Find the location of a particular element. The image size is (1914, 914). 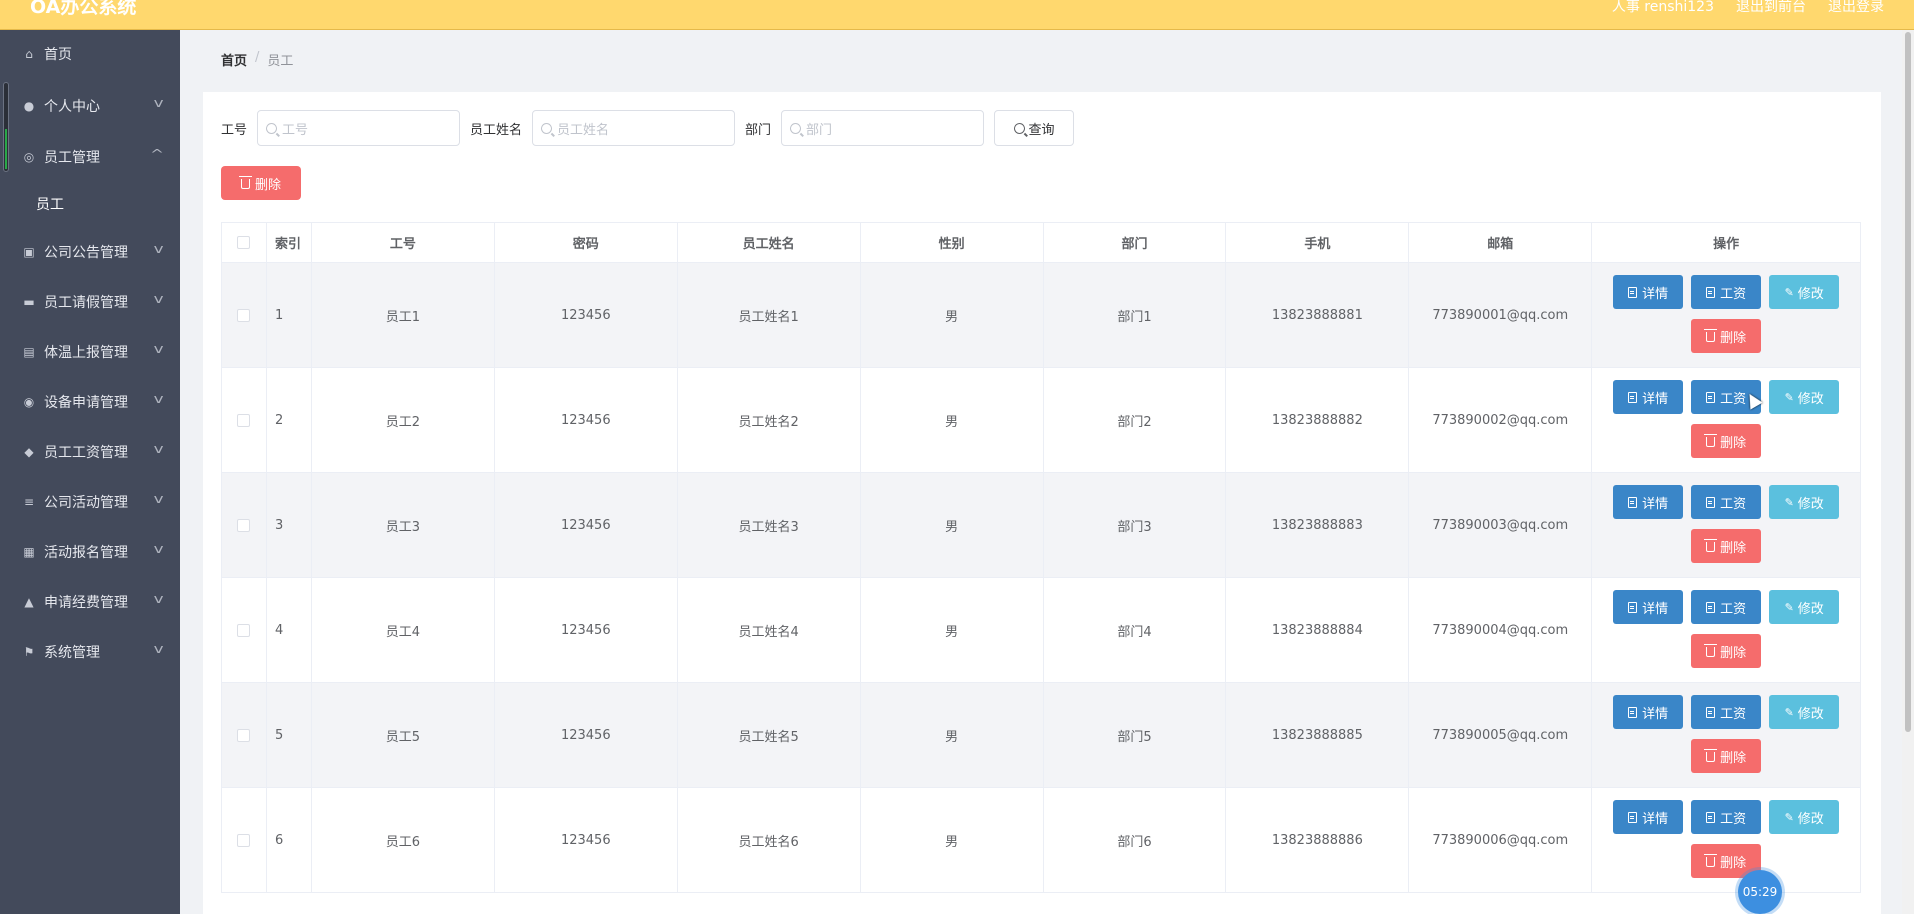

sidebar-item: ▦ 活动报名管理 v is located at coordinates (90, 552).